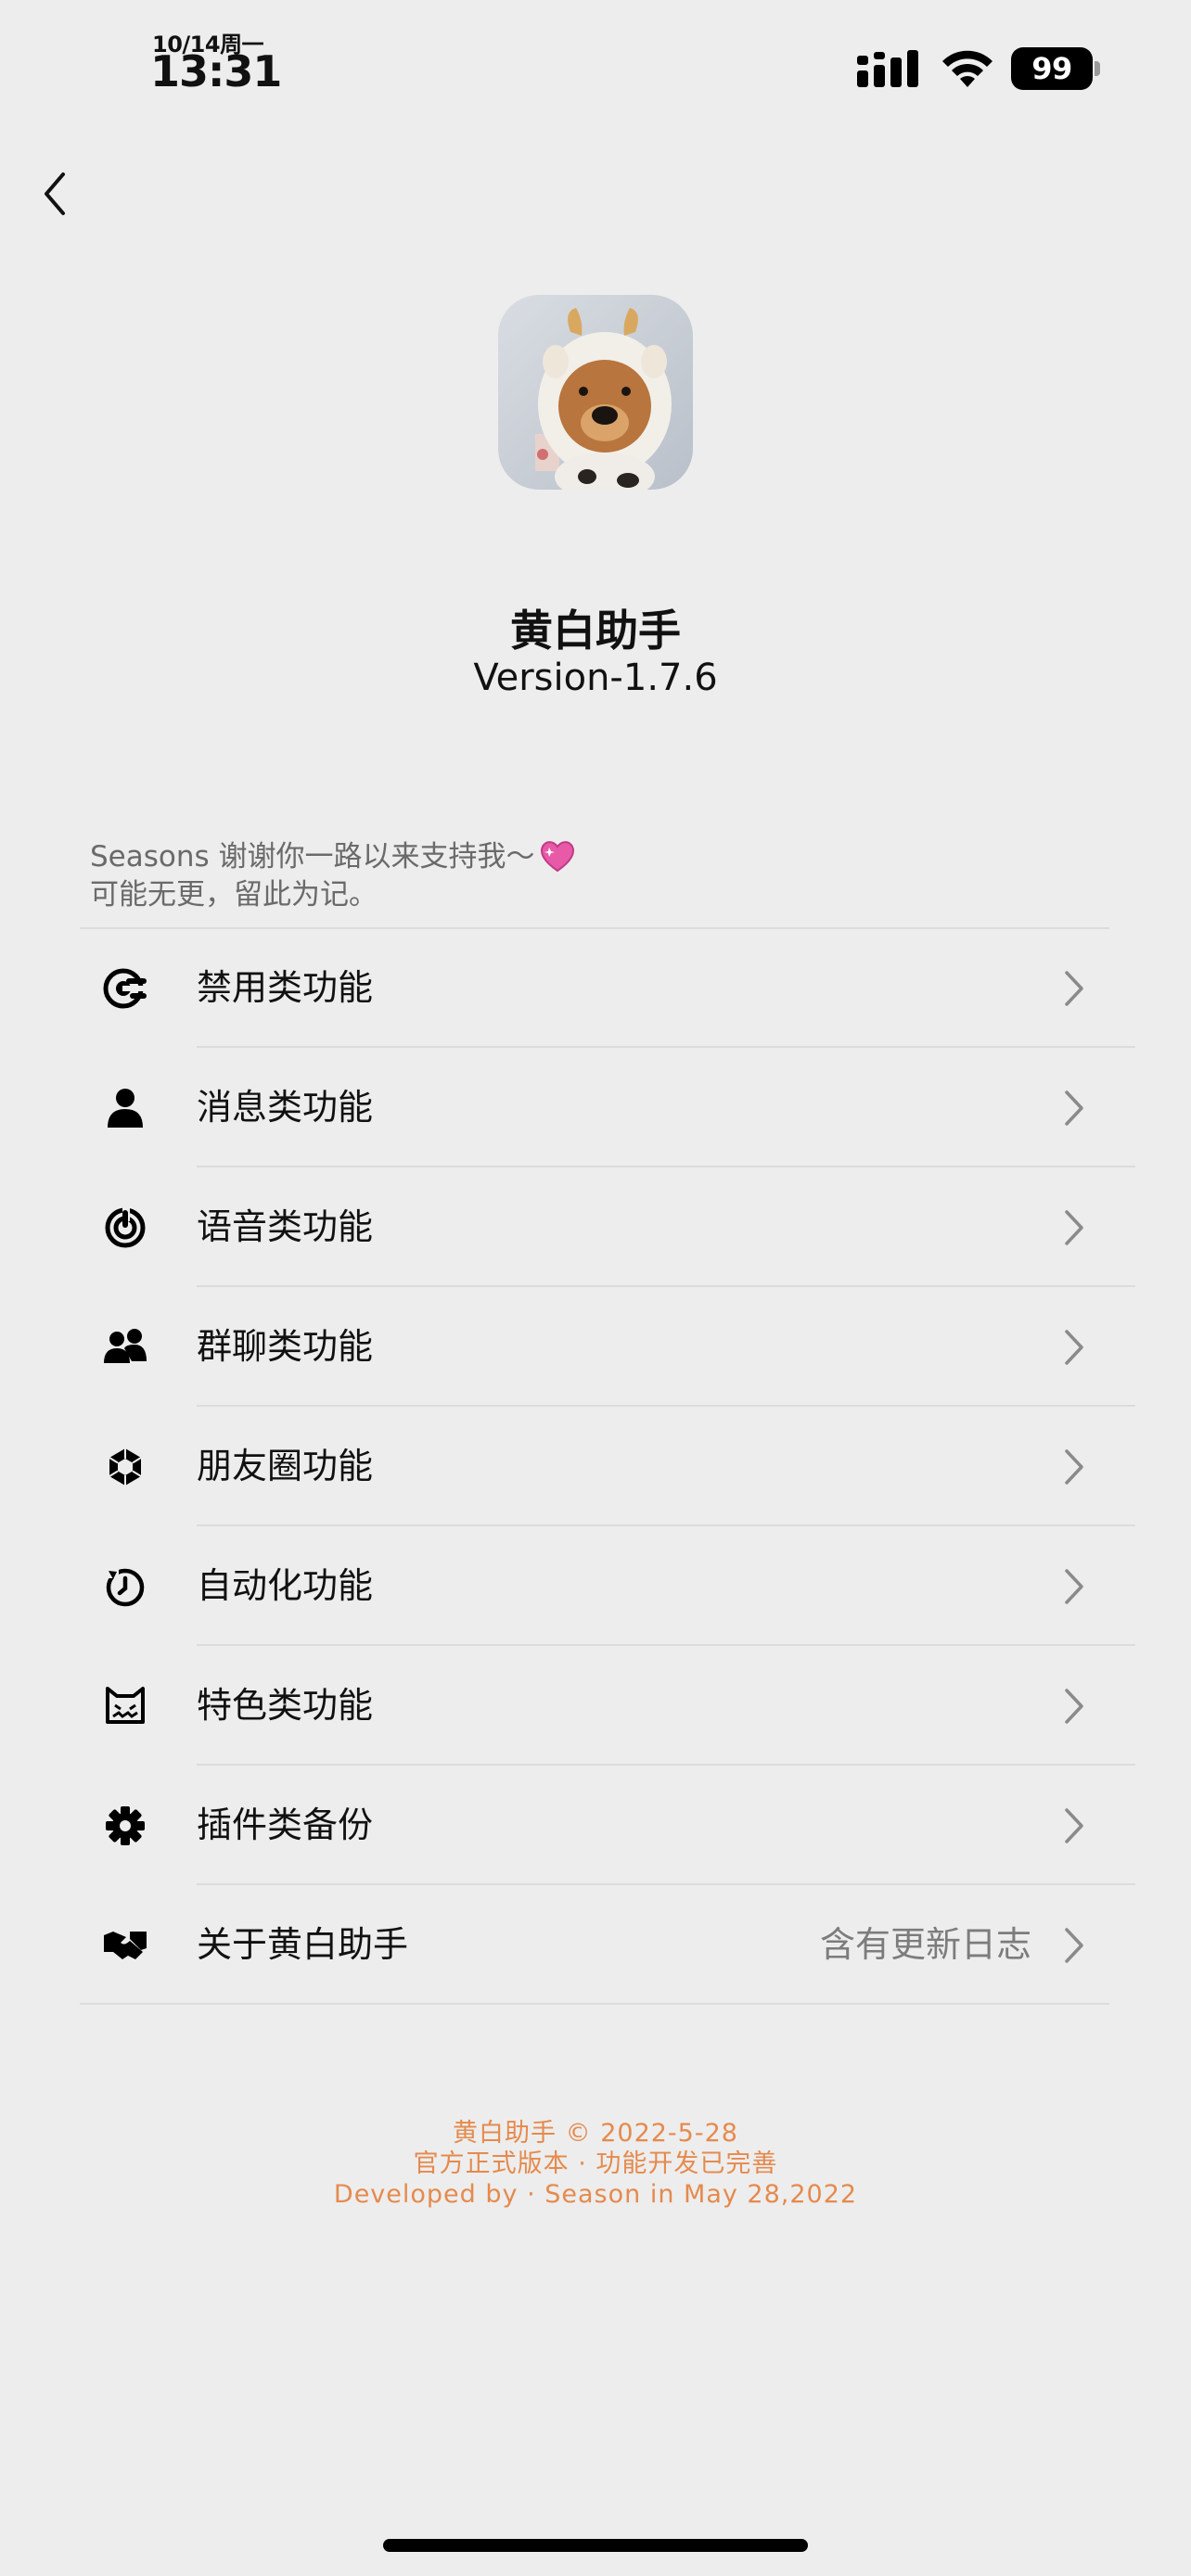 Image resolution: width=1191 pixels, height=2576 pixels. What do you see at coordinates (595, 393) in the screenshot?
I see `app-icon` at bounding box center [595, 393].